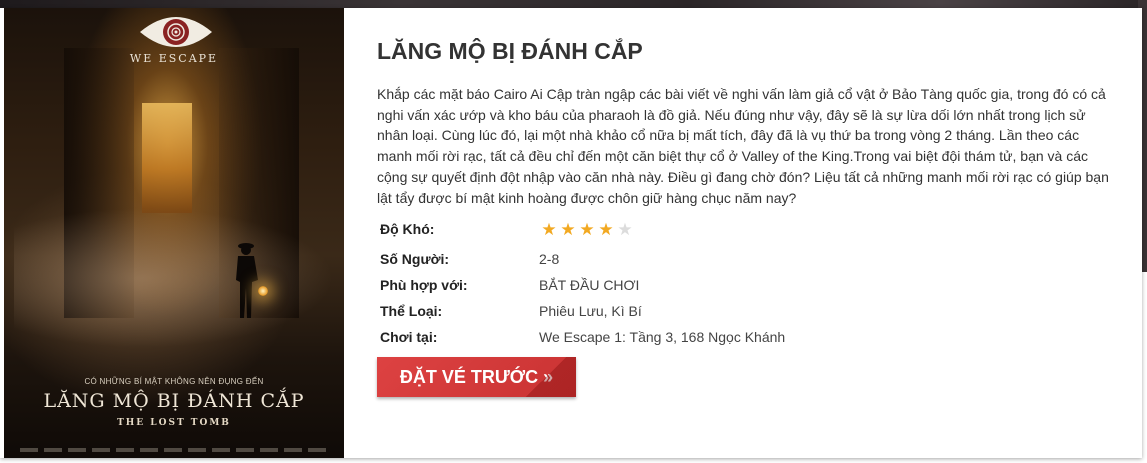 The image size is (1147, 463). I want to click on poster-brand-name: WE ESCAPE, so click(174, 58).